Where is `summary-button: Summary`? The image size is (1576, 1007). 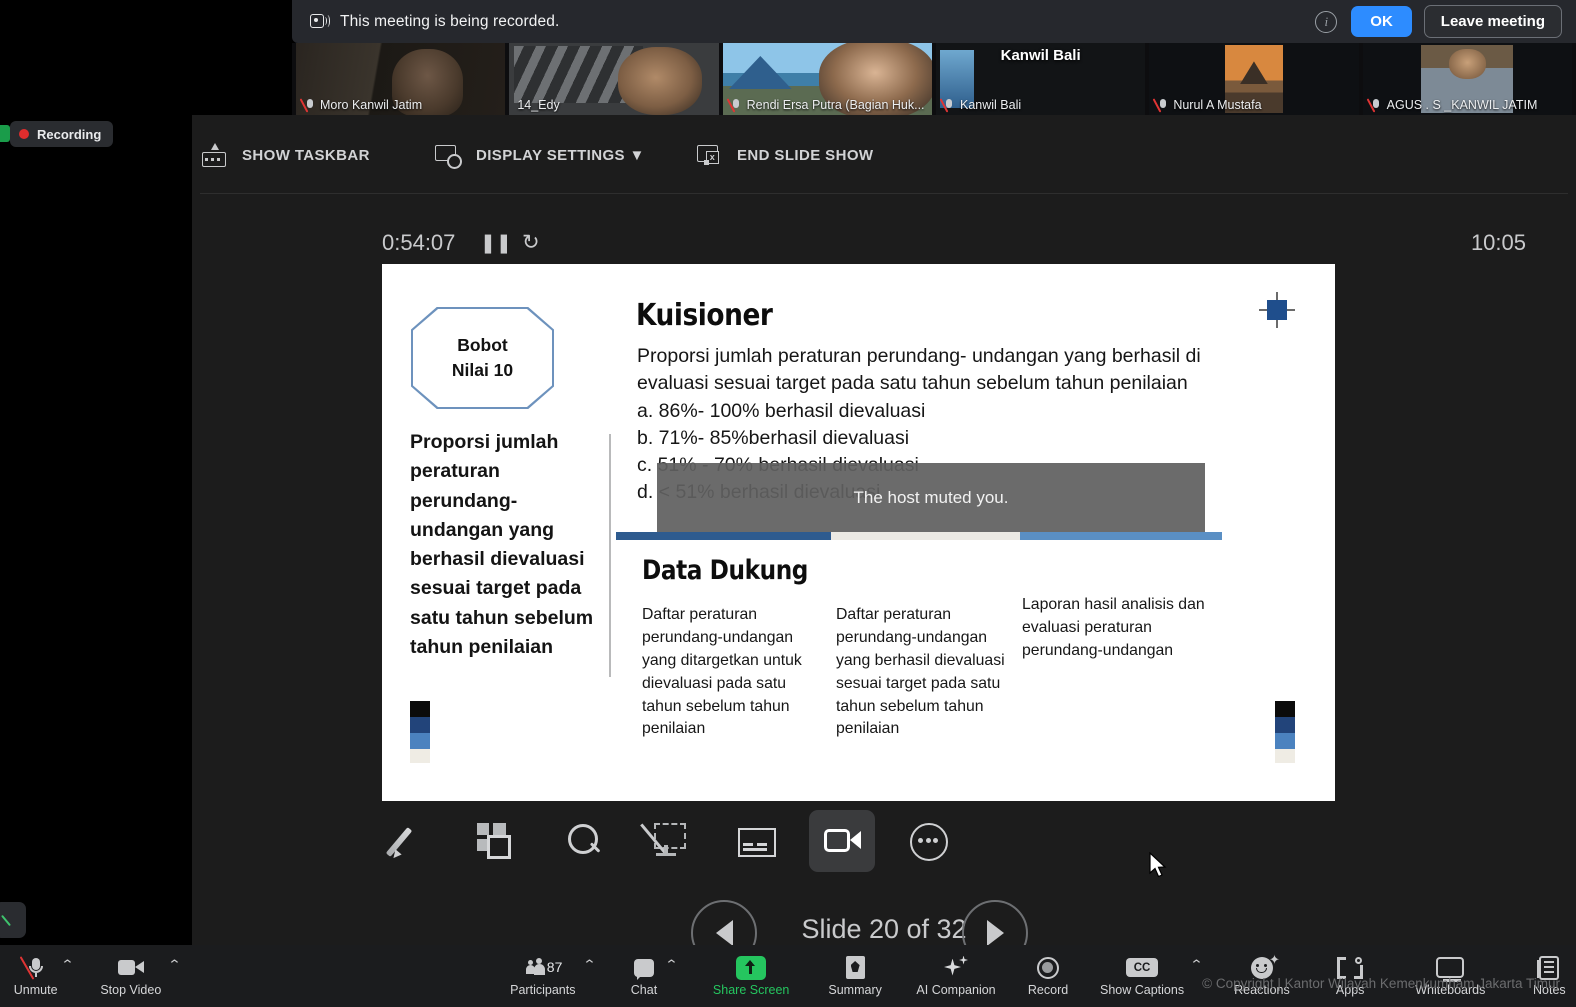 summary-button: Summary is located at coordinates (855, 976).